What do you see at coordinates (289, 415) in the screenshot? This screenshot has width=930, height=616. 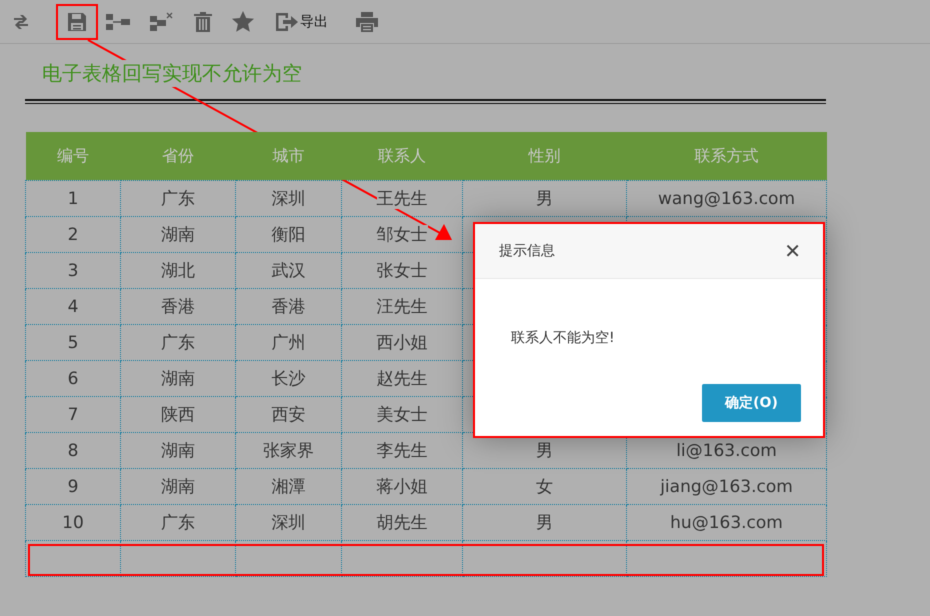 I see `table-cell: 西安` at bounding box center [289, 415].